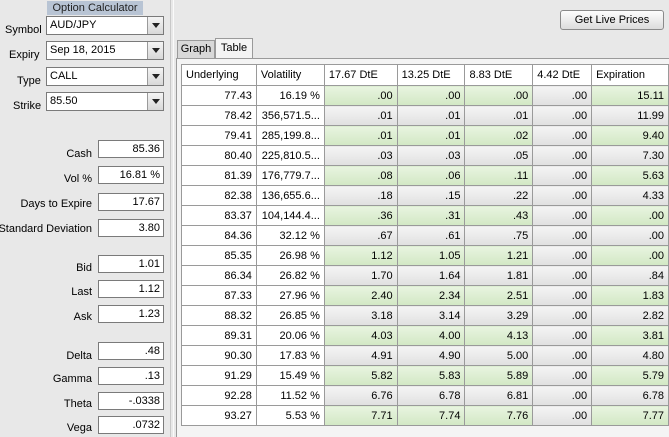  What do you see at coordinates (499, 215) in the screenshot?
I see `table-cell: .43` at bounding box center [499, 215].